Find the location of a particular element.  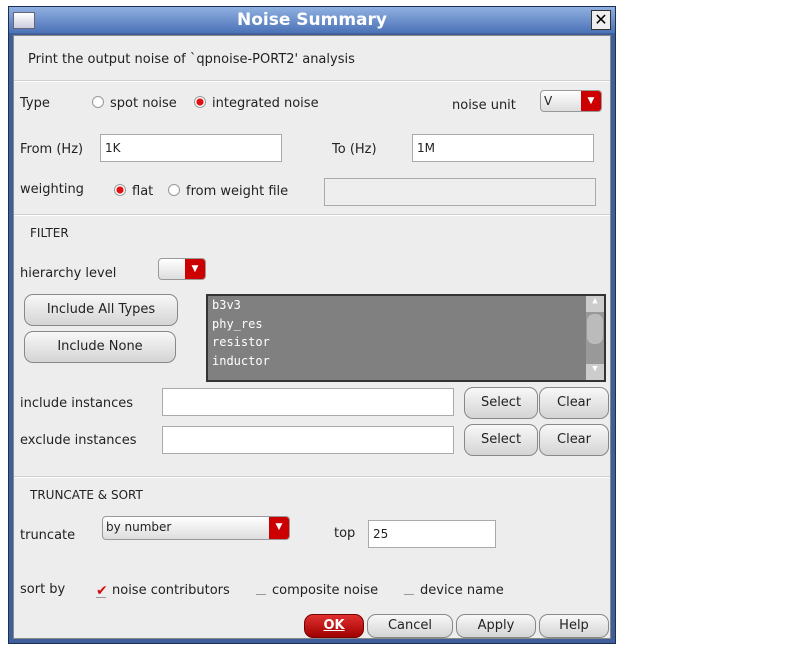

checkbox-label: composite noise is located at coordinates (325, 590).